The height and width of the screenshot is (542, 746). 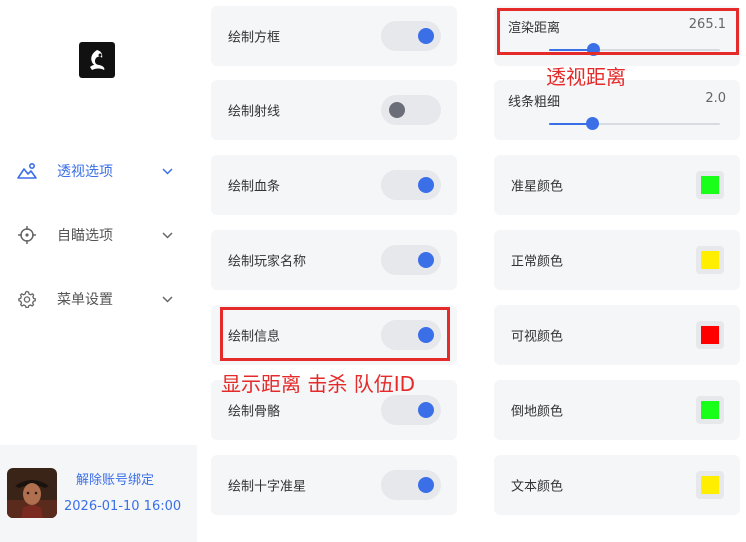 What do you see at coordinates (85, 300) in the screenshot?
I see `sidebar-item-label: 菜单设置` at bounding box center [85, 300].